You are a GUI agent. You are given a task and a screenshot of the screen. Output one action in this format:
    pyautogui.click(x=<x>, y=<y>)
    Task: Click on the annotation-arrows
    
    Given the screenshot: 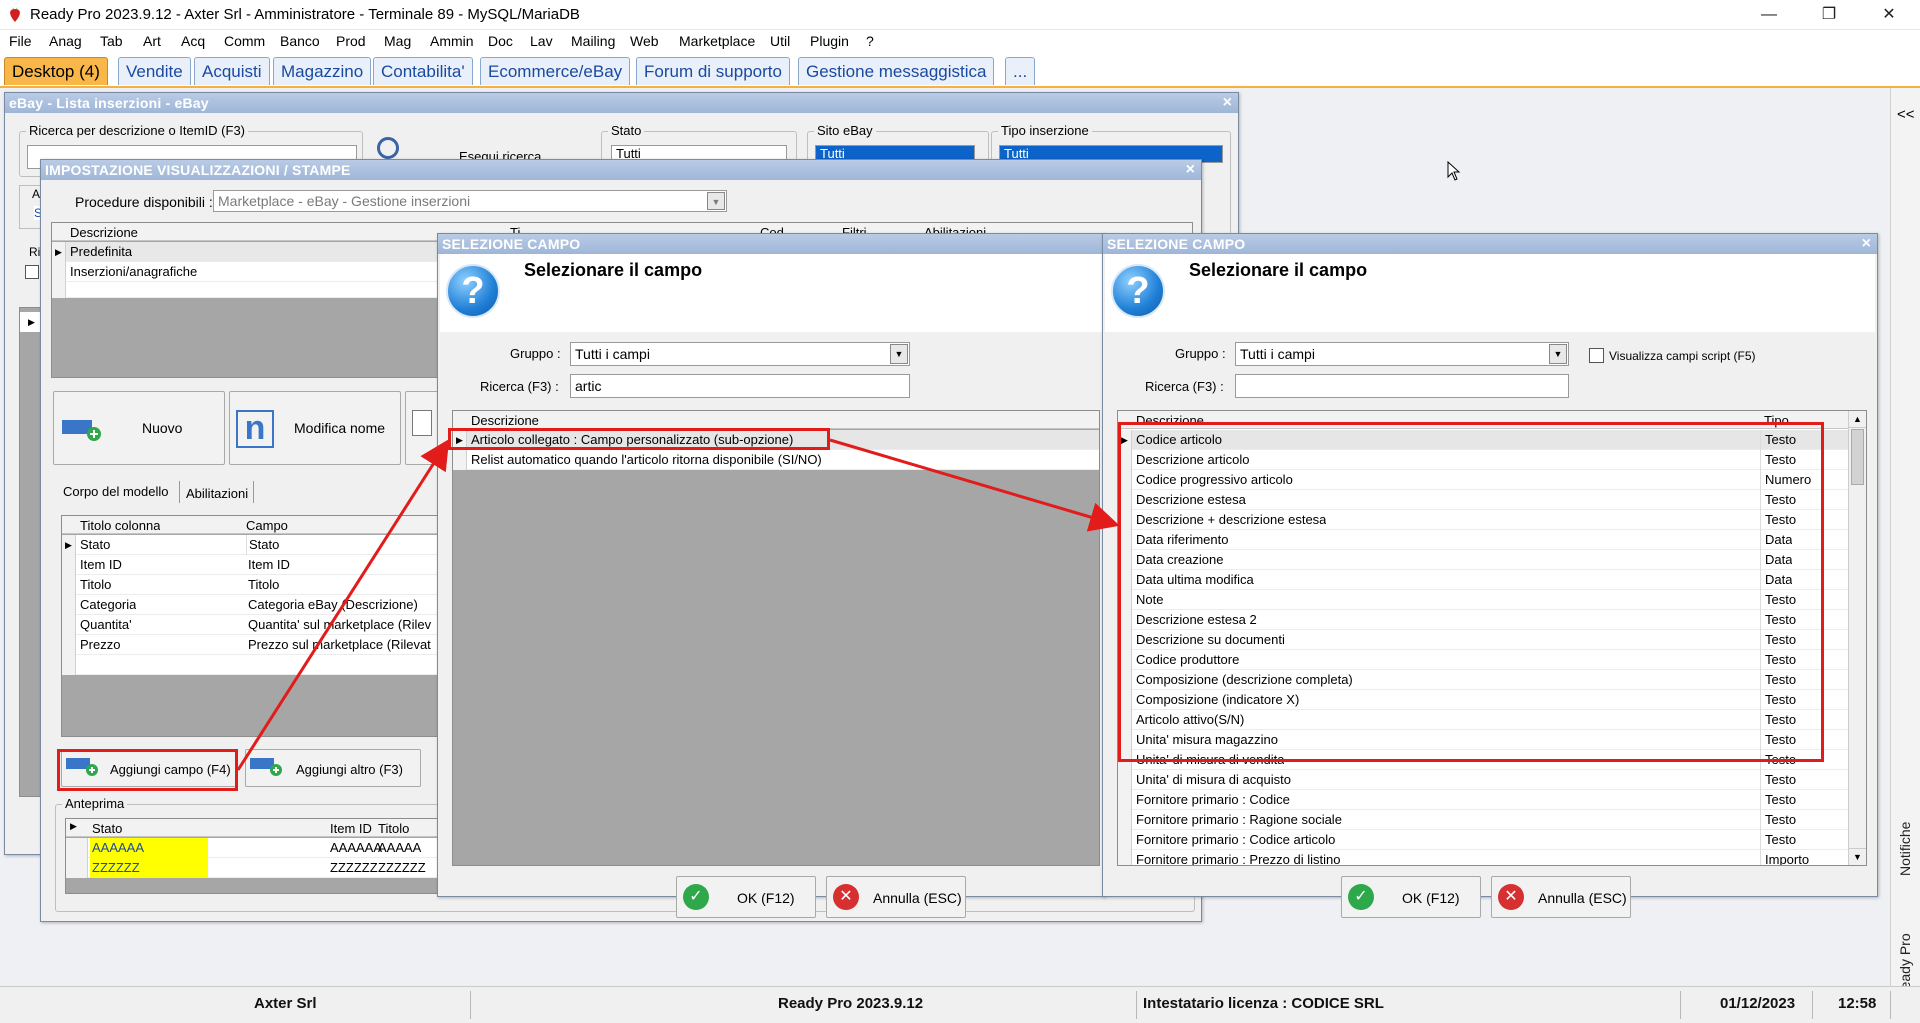 What is the action you would take?
    pyautogui.click(x=678, y=604)
    